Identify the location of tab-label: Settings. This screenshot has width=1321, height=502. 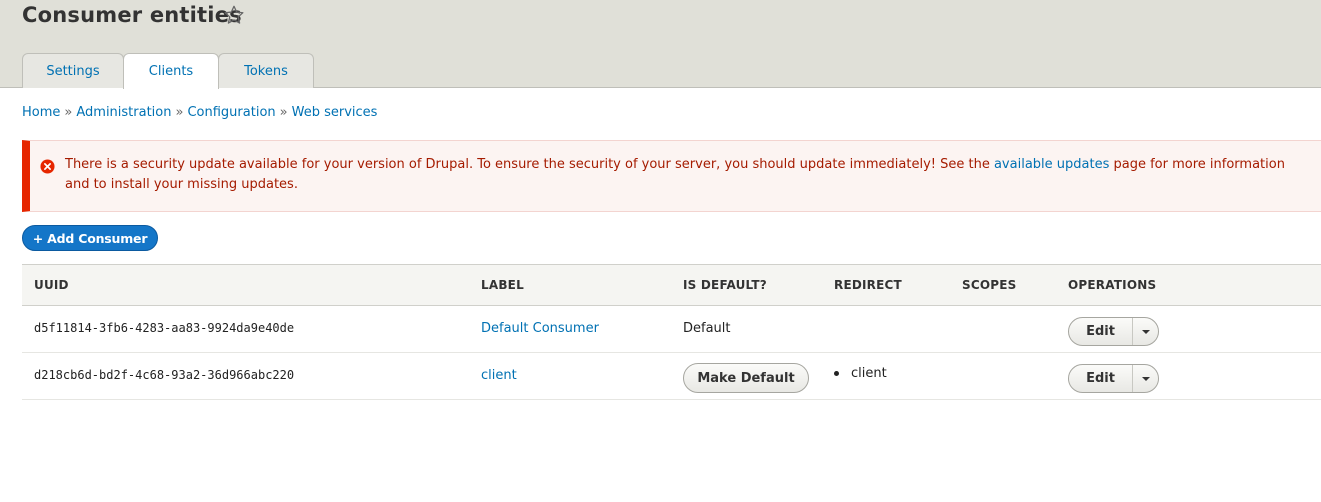
(73, 71).